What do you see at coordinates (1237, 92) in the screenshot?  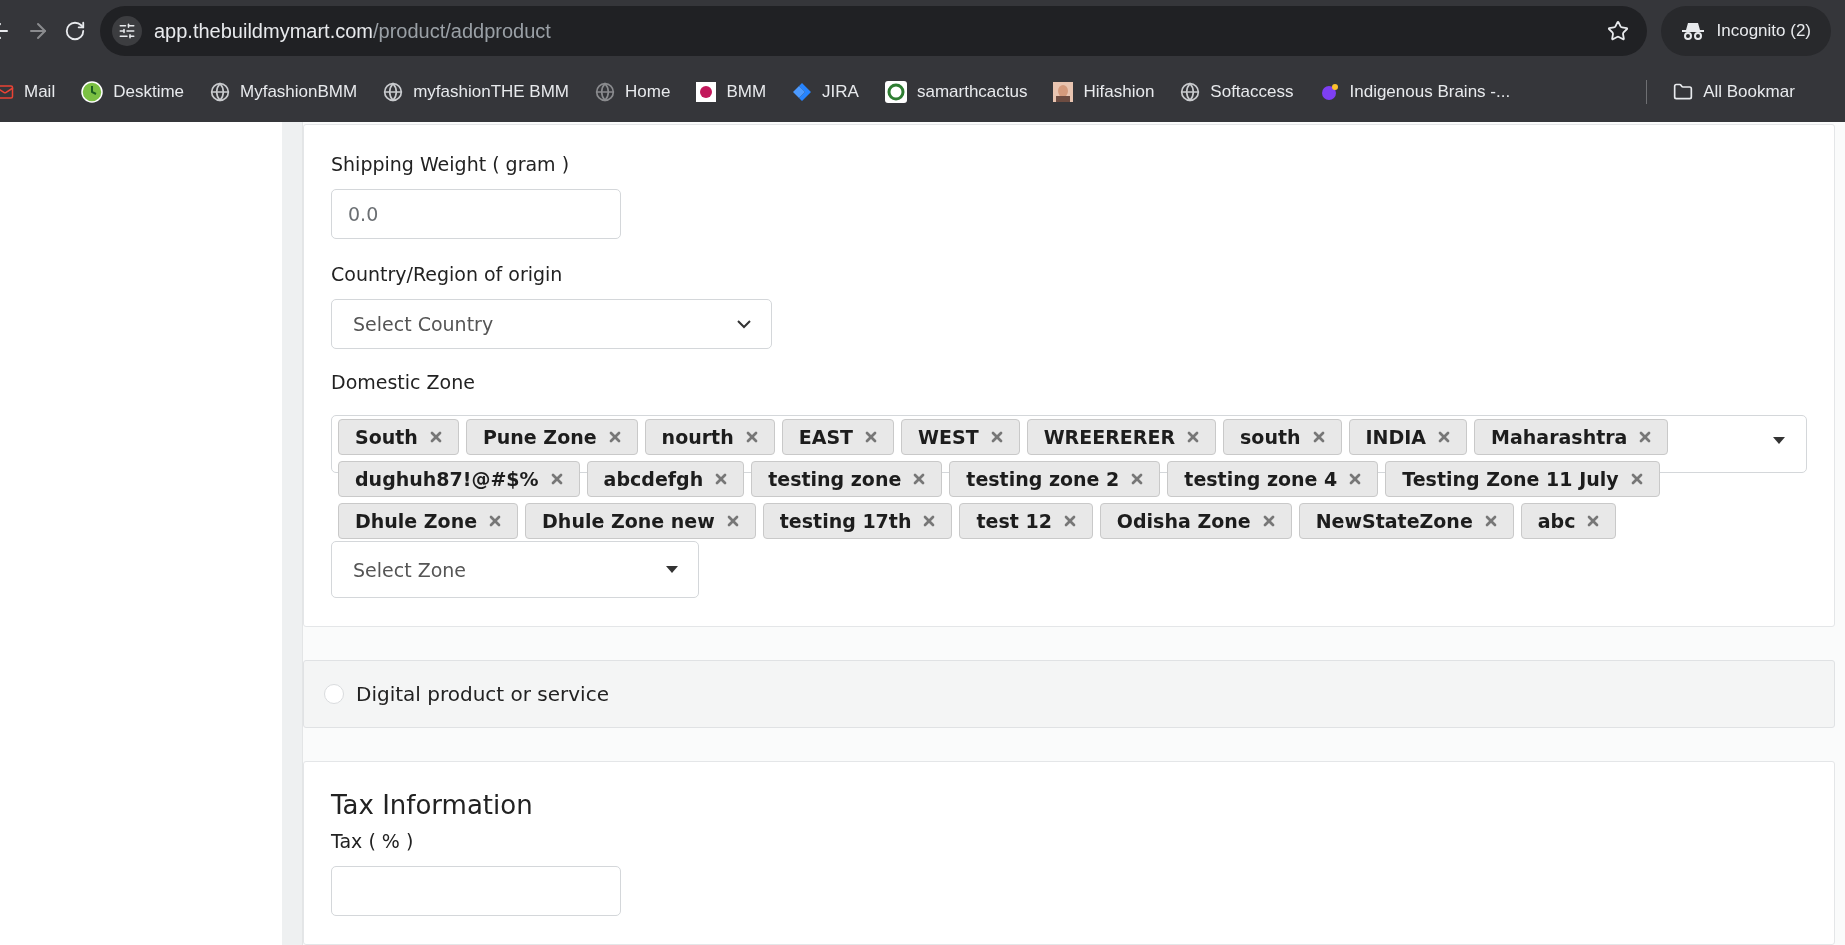 I see `bookmark: Softaccess` at bounding box center [1237, 92].